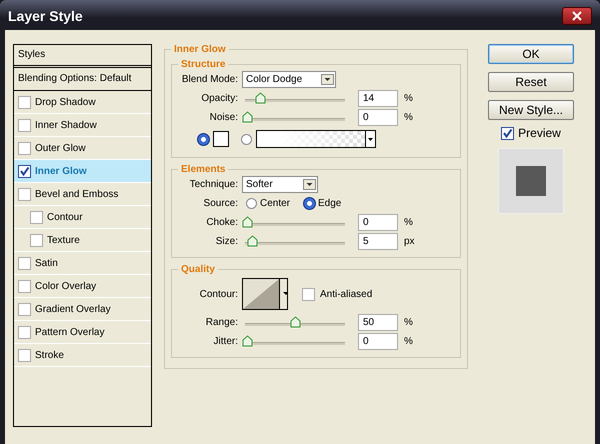  I want to click on blend-mode-dropdown: Color Dodge, so click(289, 79).